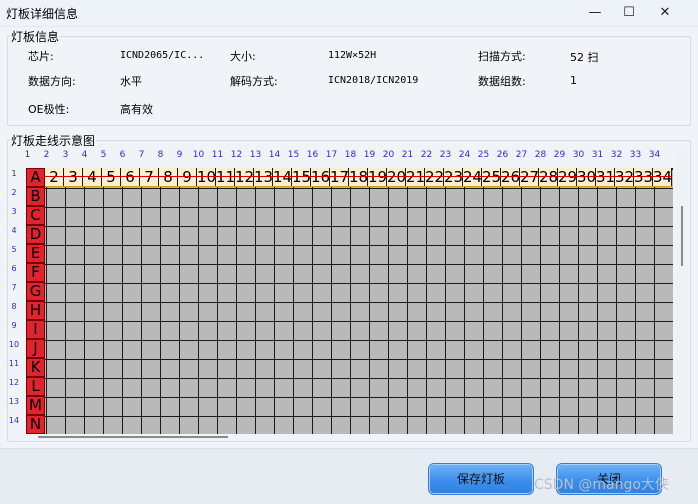  I want to click on column-number: 31, so click(597, 155).